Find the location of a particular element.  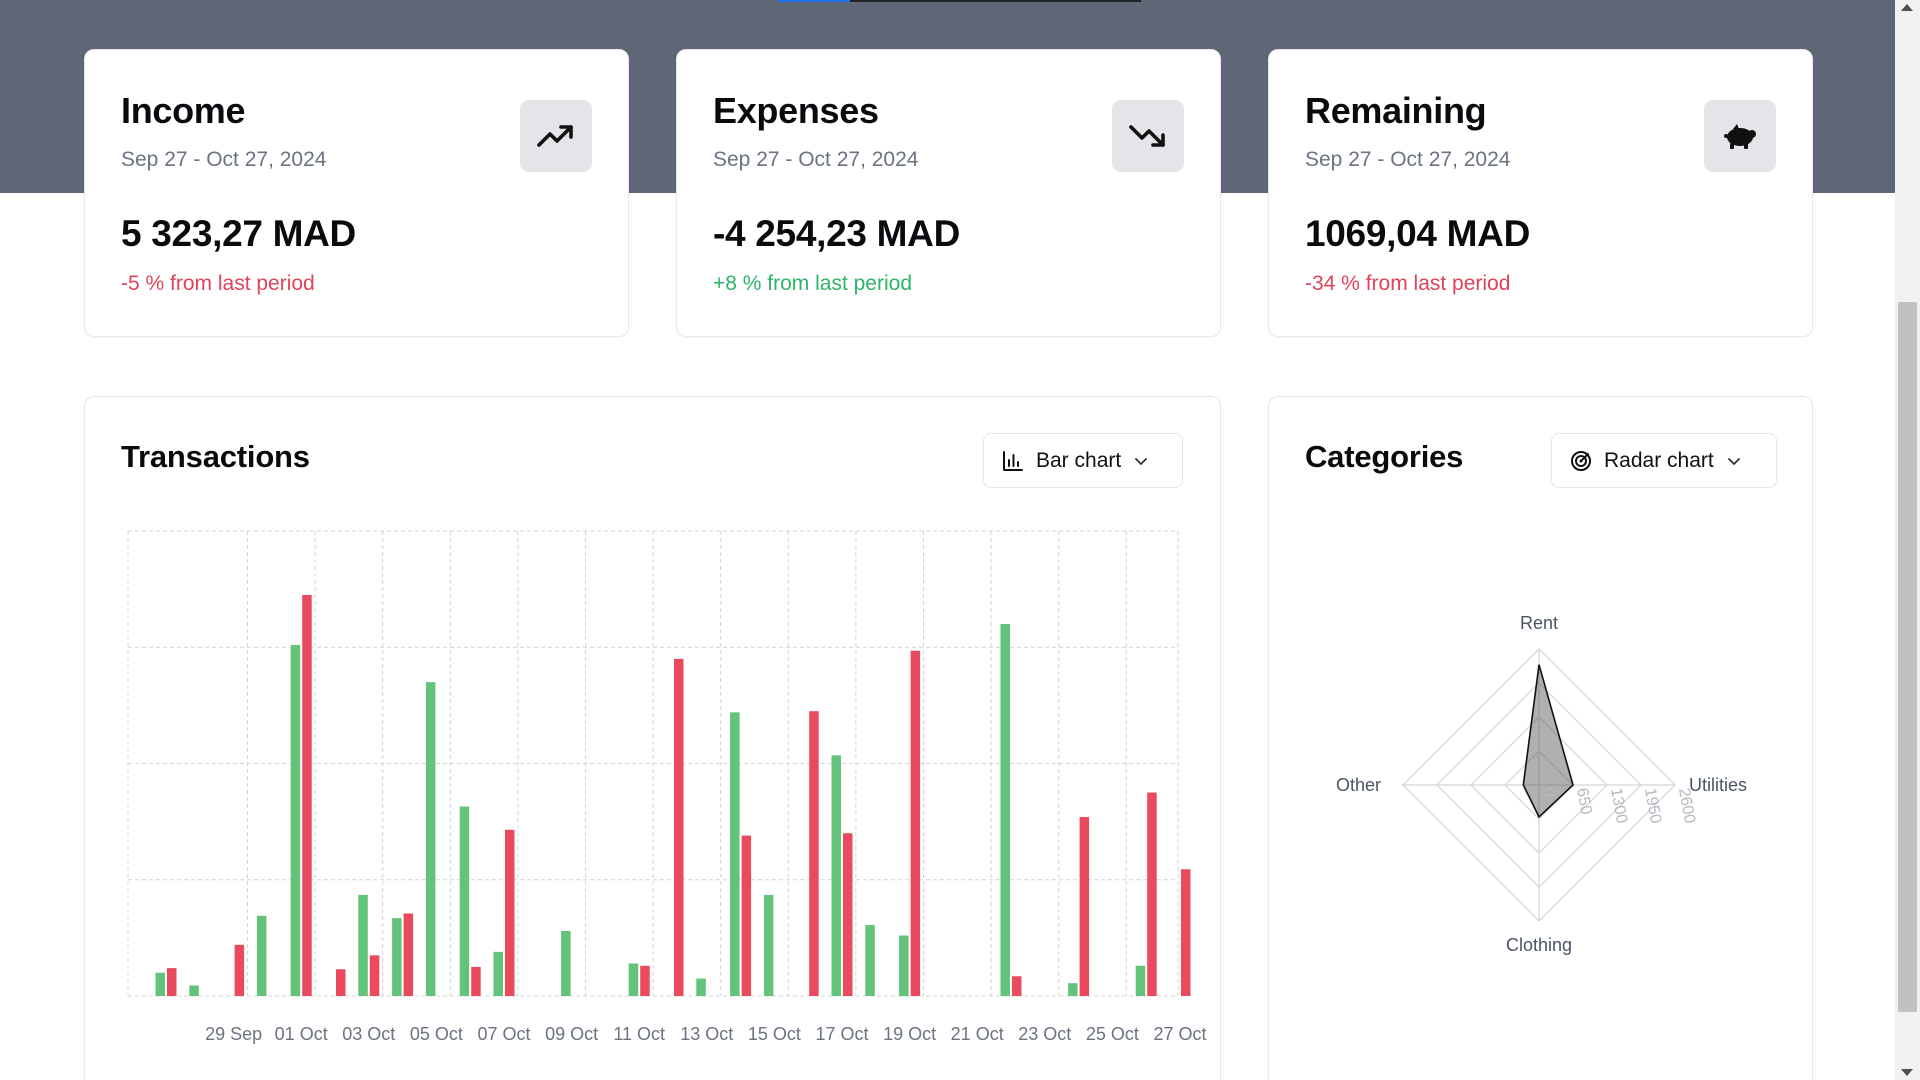

x-tick-label: 07 Oct is located at coordinates (503, 1034).